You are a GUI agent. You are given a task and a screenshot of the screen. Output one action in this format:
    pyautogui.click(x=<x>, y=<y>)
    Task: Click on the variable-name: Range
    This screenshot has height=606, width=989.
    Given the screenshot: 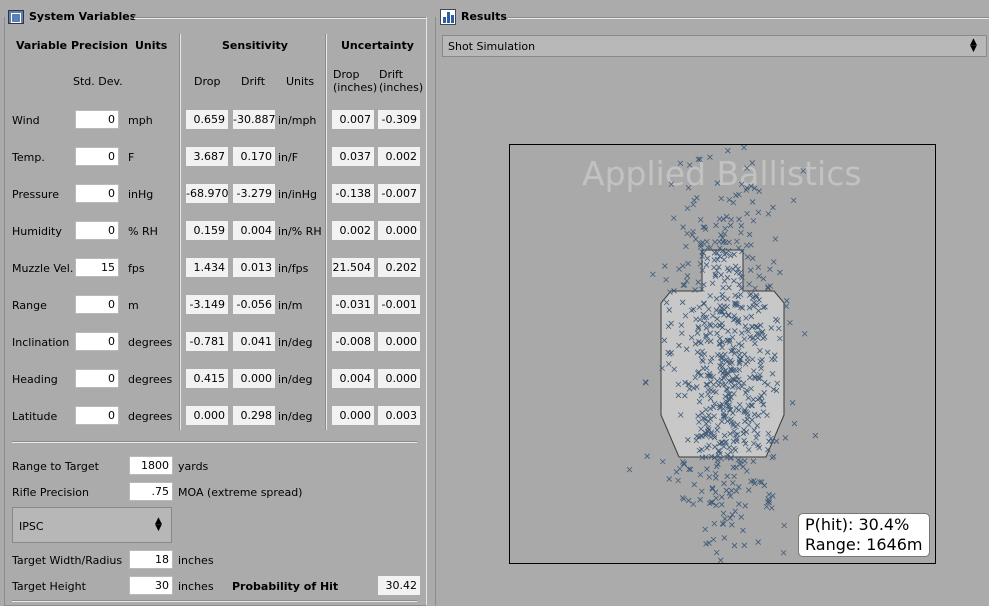 What is the action you would take?
    pyautogui.click(x=29, y=305)
    